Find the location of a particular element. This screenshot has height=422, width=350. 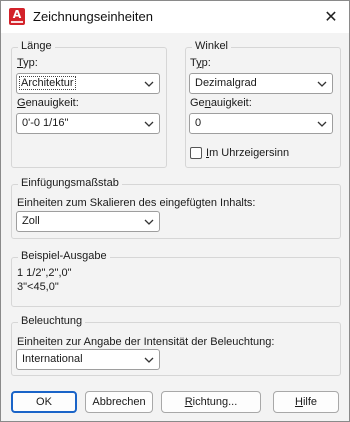

close-icon: ✕ is located at coordinates (331, 16).